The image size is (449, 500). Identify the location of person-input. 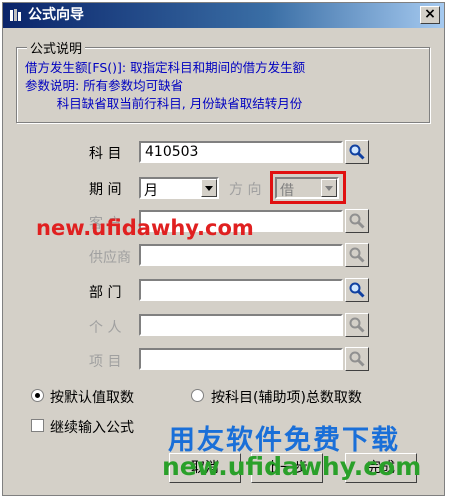
(241, 325).